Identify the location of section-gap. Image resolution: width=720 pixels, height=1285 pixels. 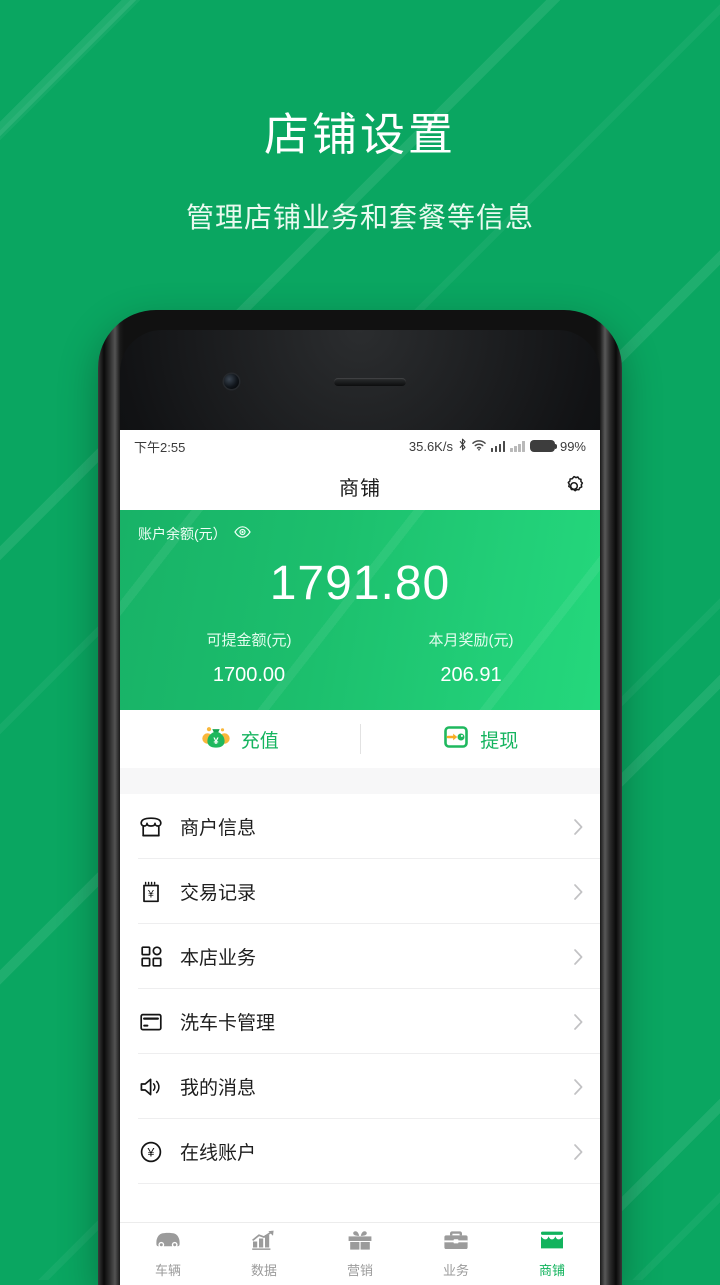
(360, 781).